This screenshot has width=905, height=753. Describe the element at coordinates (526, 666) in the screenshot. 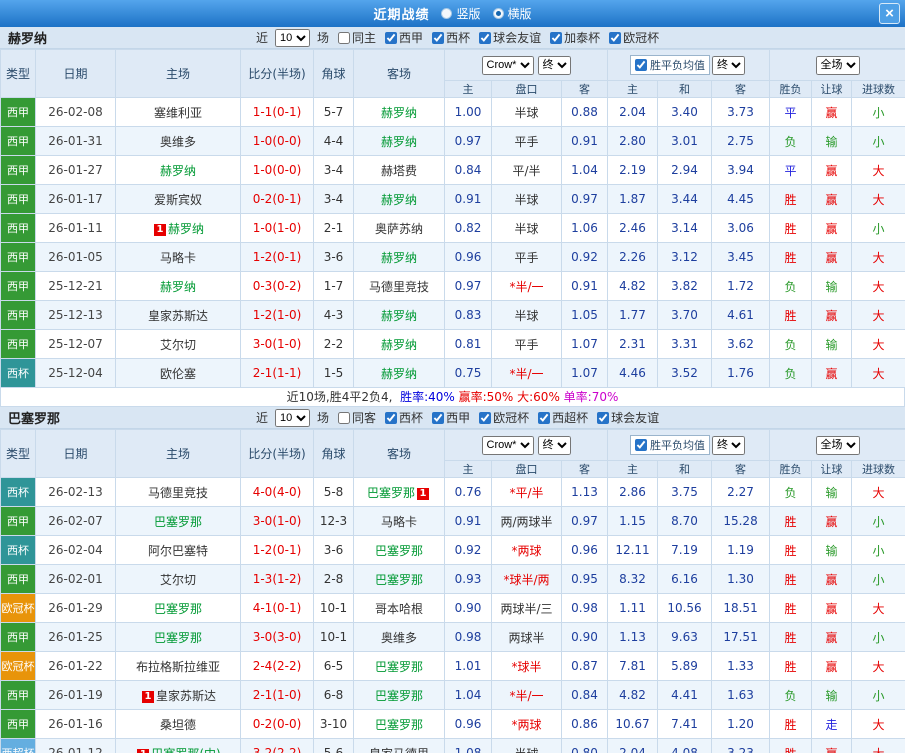

I see `handicap: *球半` at that location.